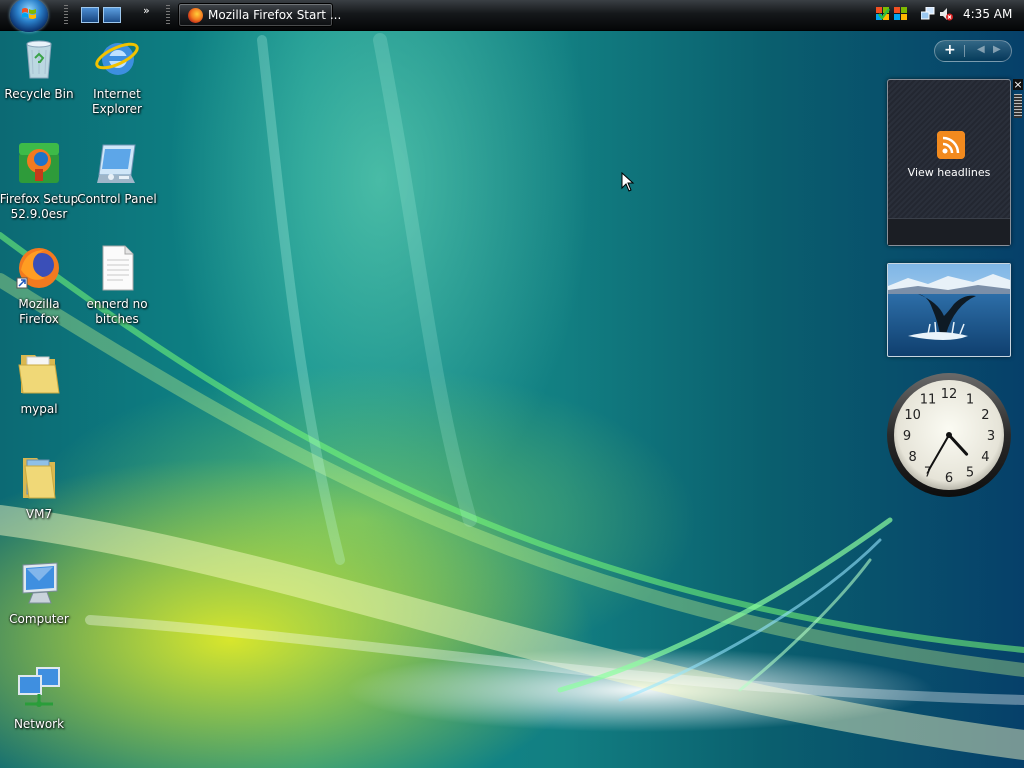 This screenshot has height=768, width=1024. What do you see at coordinates (39, 311) in the screenshot?
I see `desktop-icon-label: Mozilla Firefox` at bounding box center [39, 311].